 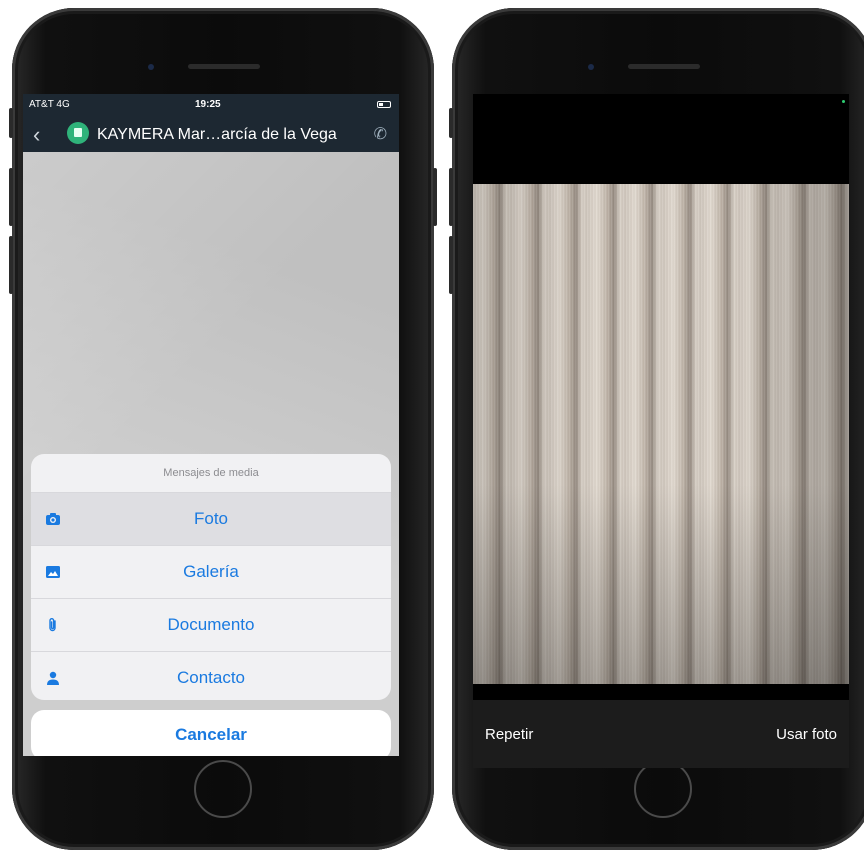 What do you see at coordinates (843, 101) in the screenshot?
I see `camera-in-use-indicator` at bounding box center [843, 101].